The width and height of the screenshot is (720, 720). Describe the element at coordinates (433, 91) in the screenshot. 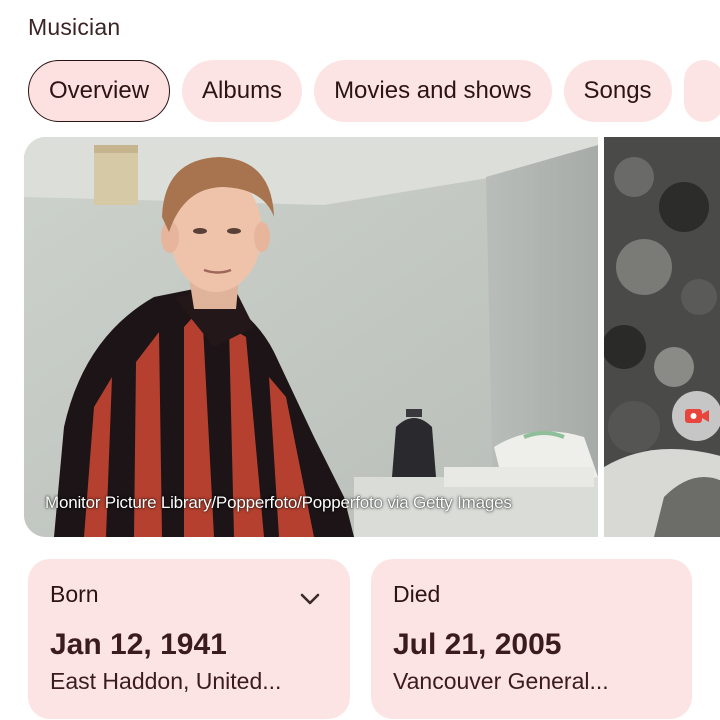

I see `tab-movies-and-shows: Movies and shows` at that location.